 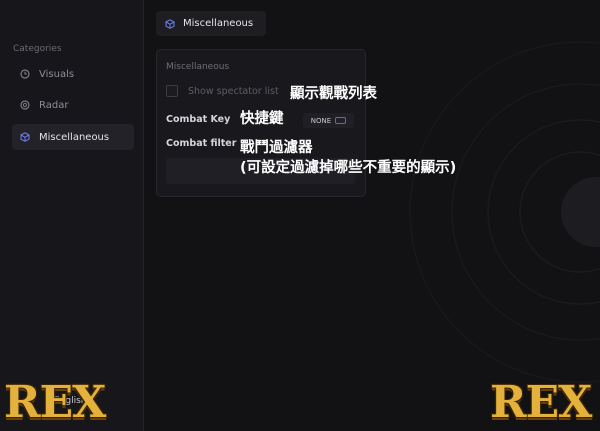 I want to click on combat-key-value: NONE, so click(x=321, y=120).